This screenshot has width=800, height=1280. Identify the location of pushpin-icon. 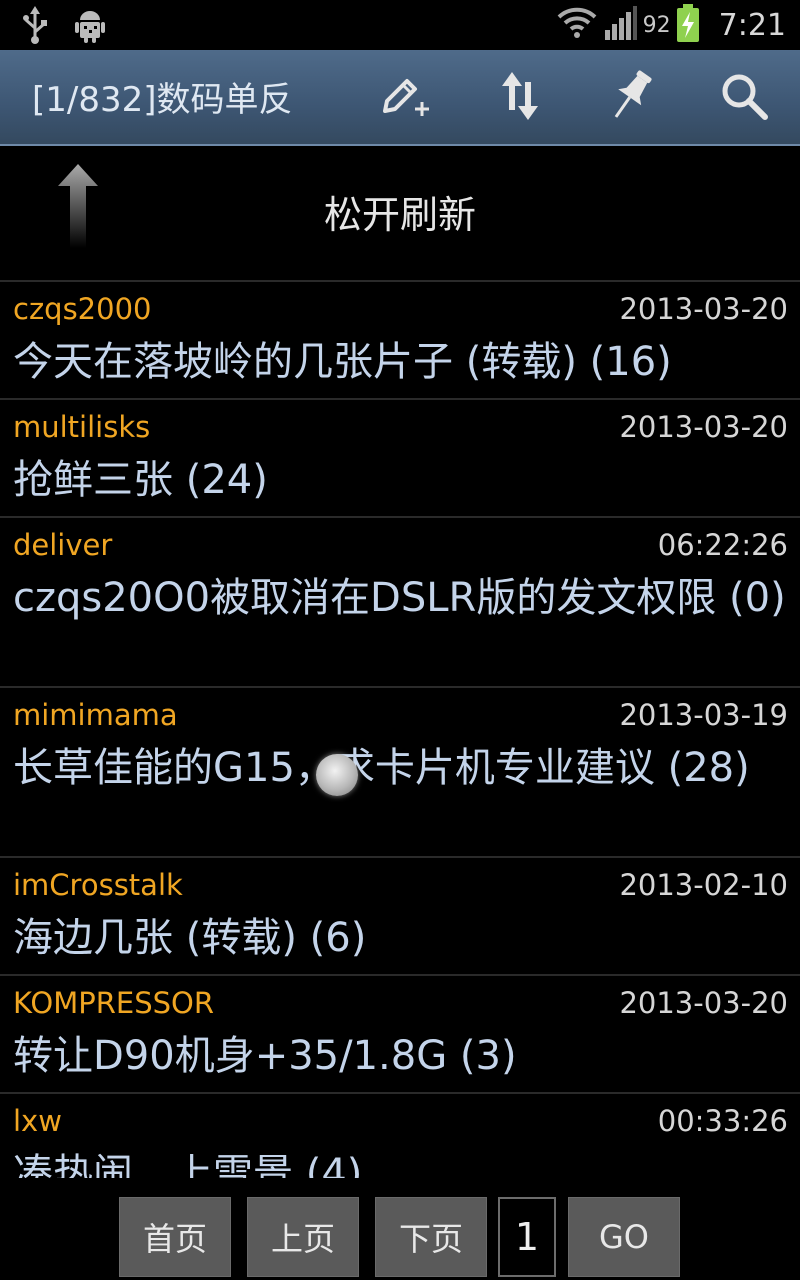
(632, 98).